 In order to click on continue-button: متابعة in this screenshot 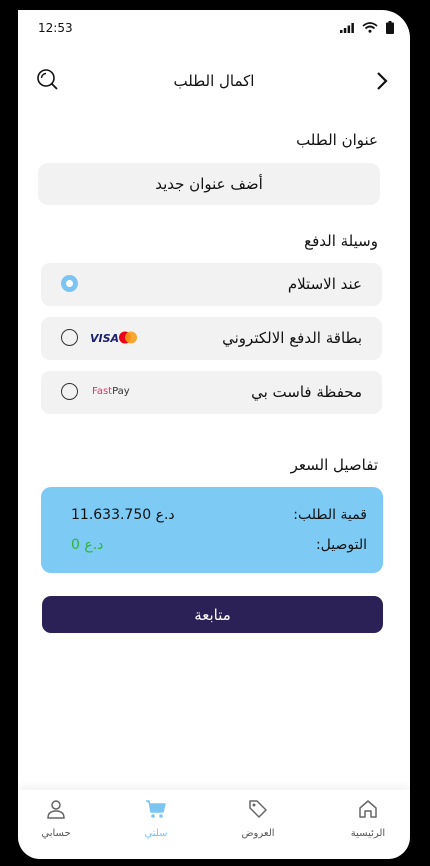, I will do `click(212, 614)`.